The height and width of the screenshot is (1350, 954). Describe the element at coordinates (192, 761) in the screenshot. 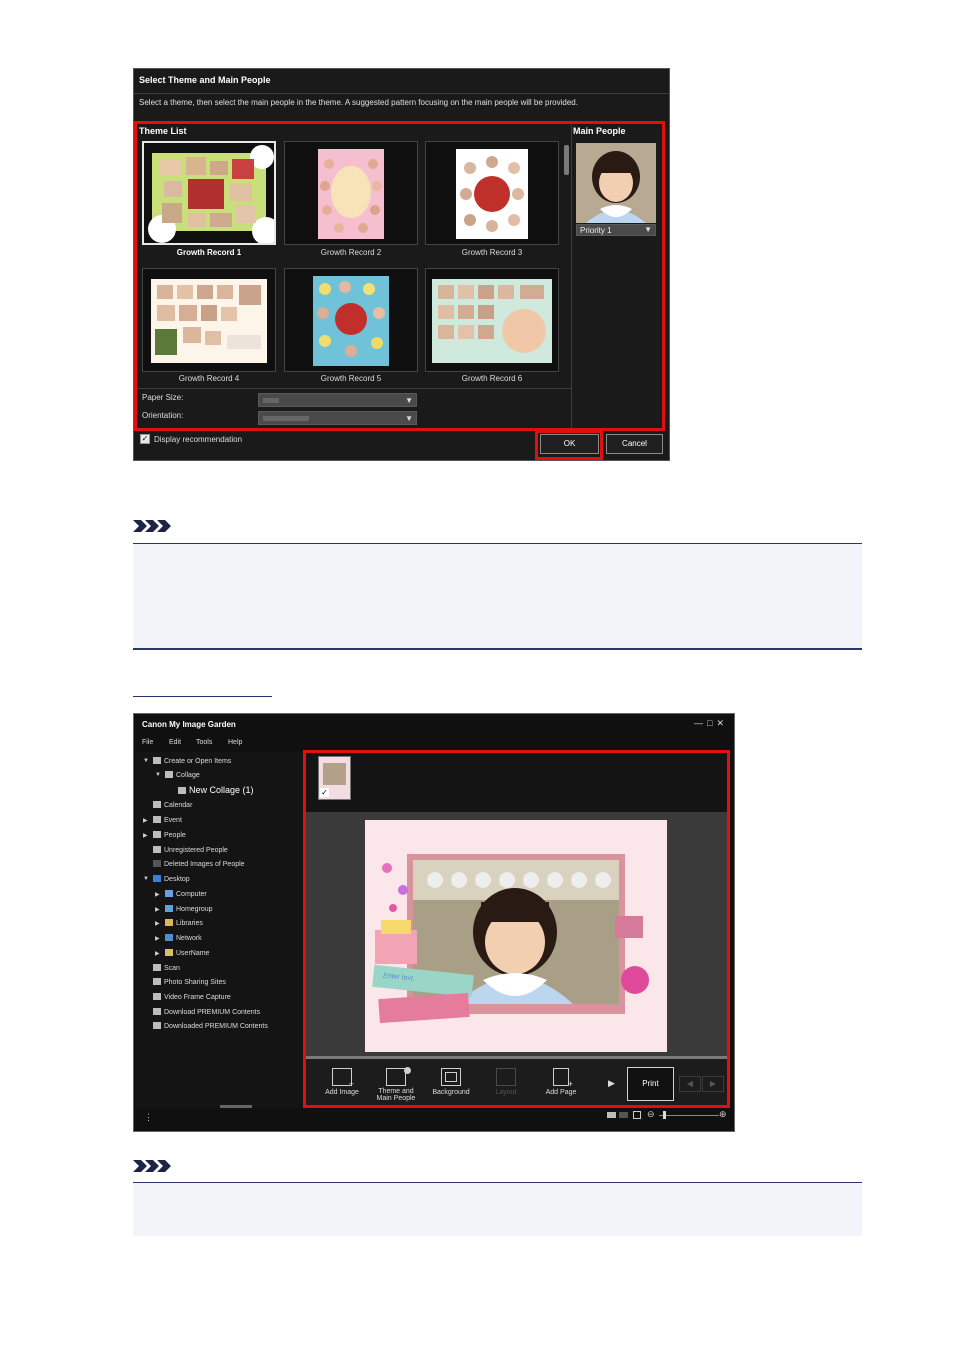

I see `tree-item-create-or-open: Create or Open Items` at that location.